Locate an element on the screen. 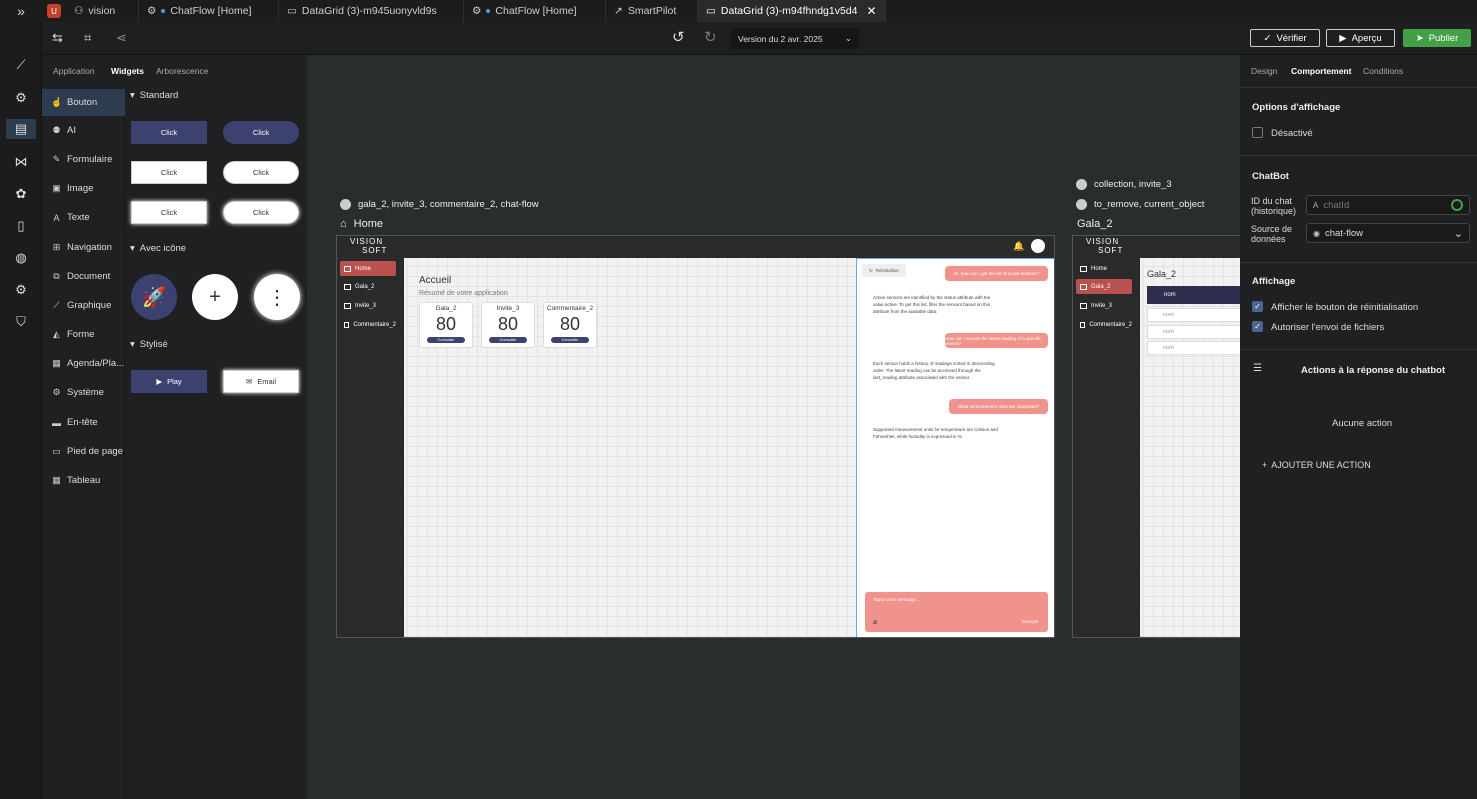 The height and width of the screenshot is (799, 1477). close-icon: ✕ is located at coordinates (872, 11).